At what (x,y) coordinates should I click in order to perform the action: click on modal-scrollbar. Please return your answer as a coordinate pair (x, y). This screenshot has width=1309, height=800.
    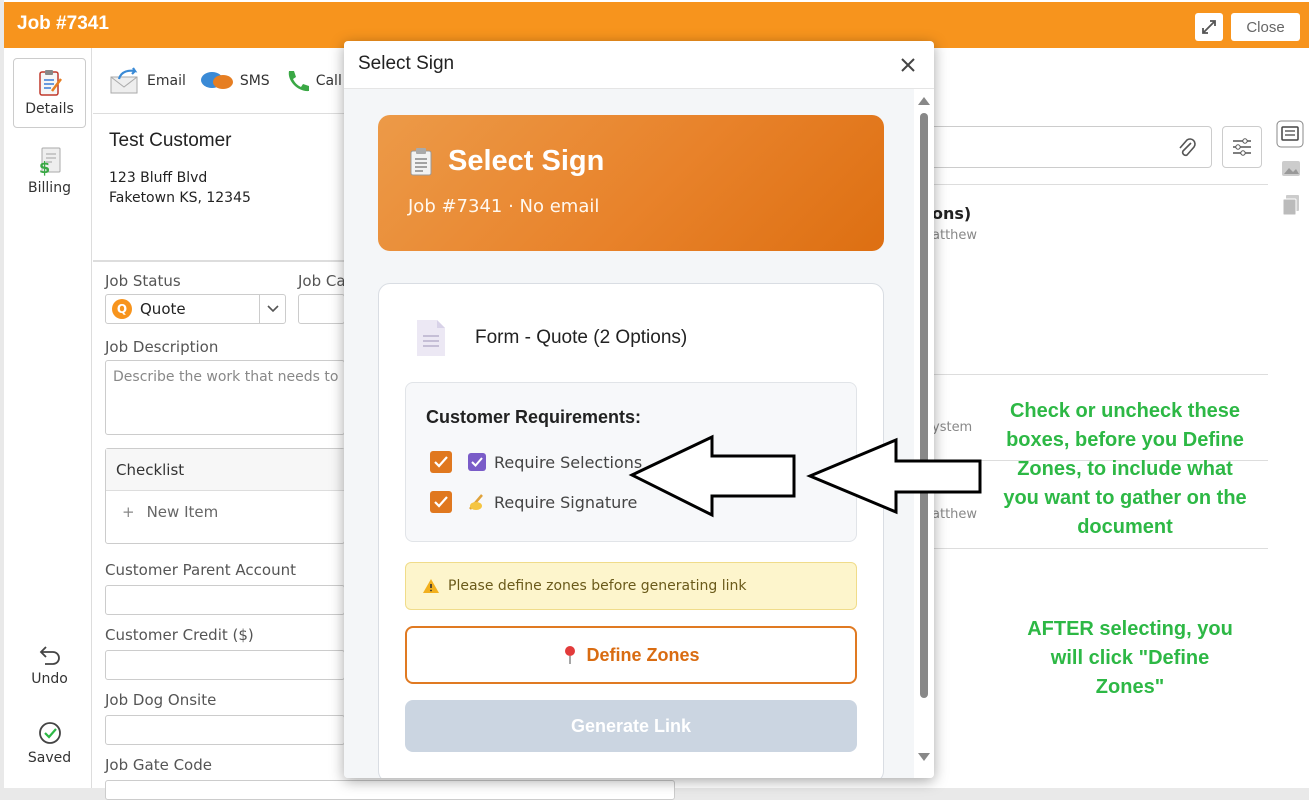
    Looking at the image, I should click on (924, 433).